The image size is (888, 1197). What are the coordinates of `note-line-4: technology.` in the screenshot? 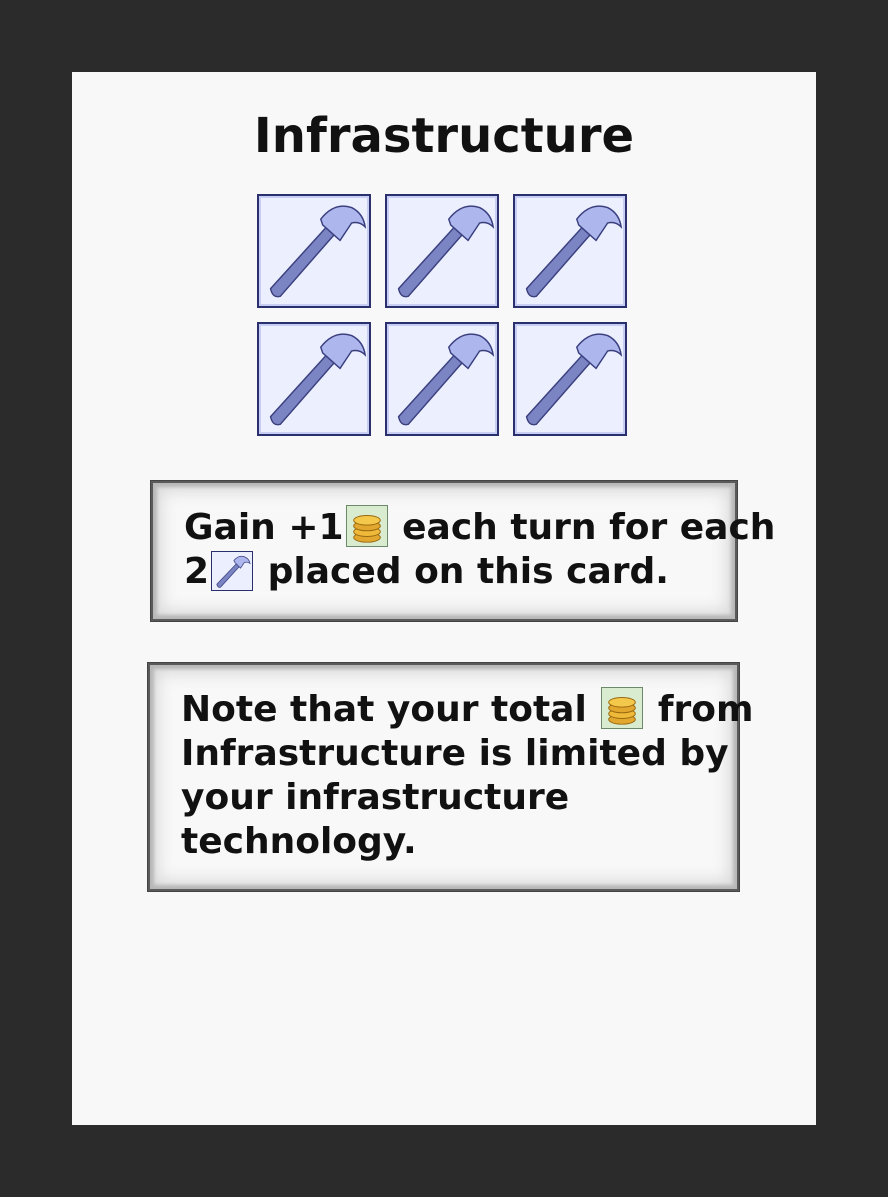 It's located at (299, 841).